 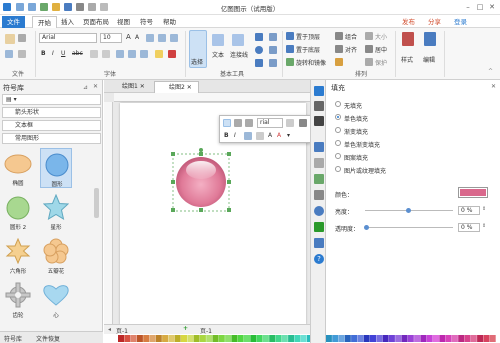 What do you see at coordinates (319, 243) in the screenshot?
I see `comment-panel-icon` at bounding box center [319, 243].